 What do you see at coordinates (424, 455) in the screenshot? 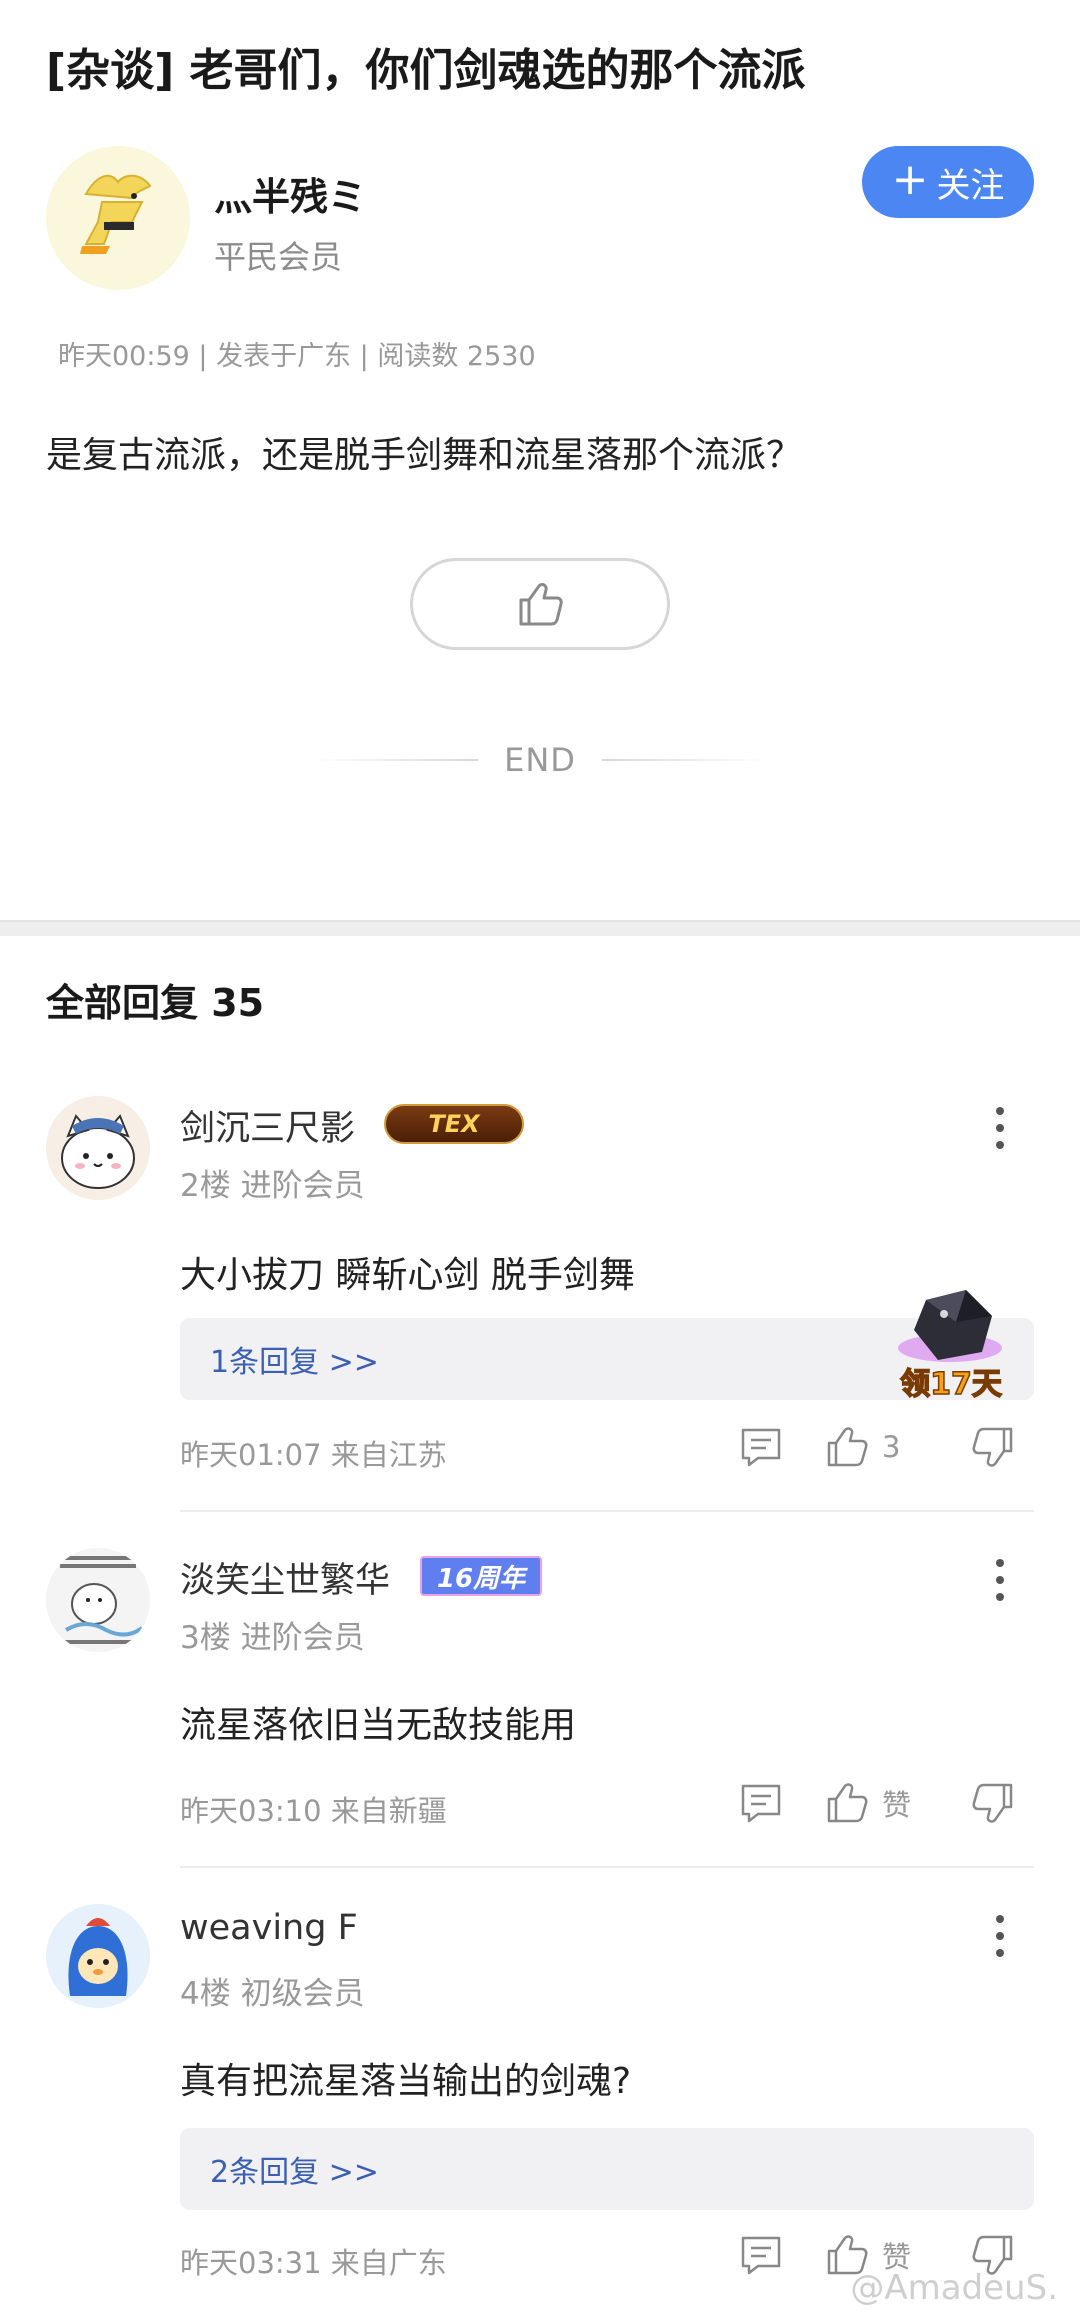
I see `post-body: 是复古流派，还是脱手剑舞和流星落那个流派？` at bounding box center [424, 455].